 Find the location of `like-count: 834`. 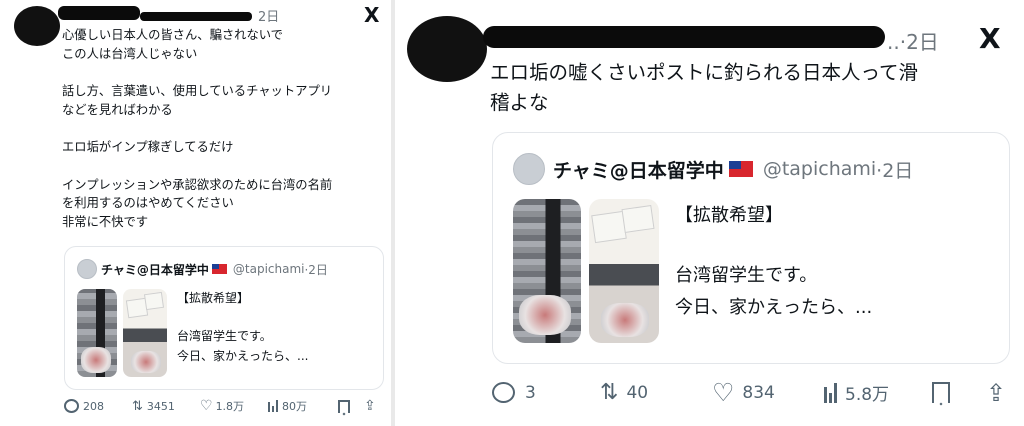

like-count: 834 is located at coordinates (758, 392).